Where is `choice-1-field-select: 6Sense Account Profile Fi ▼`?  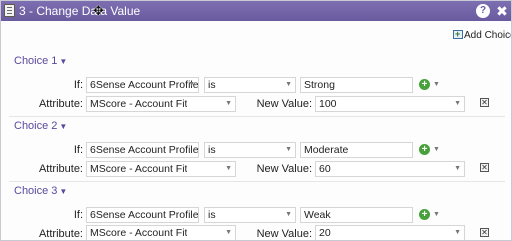
choice-1-field-select: 6Sense Account Profile Fi ▼ is located at coordinates (142, 85).